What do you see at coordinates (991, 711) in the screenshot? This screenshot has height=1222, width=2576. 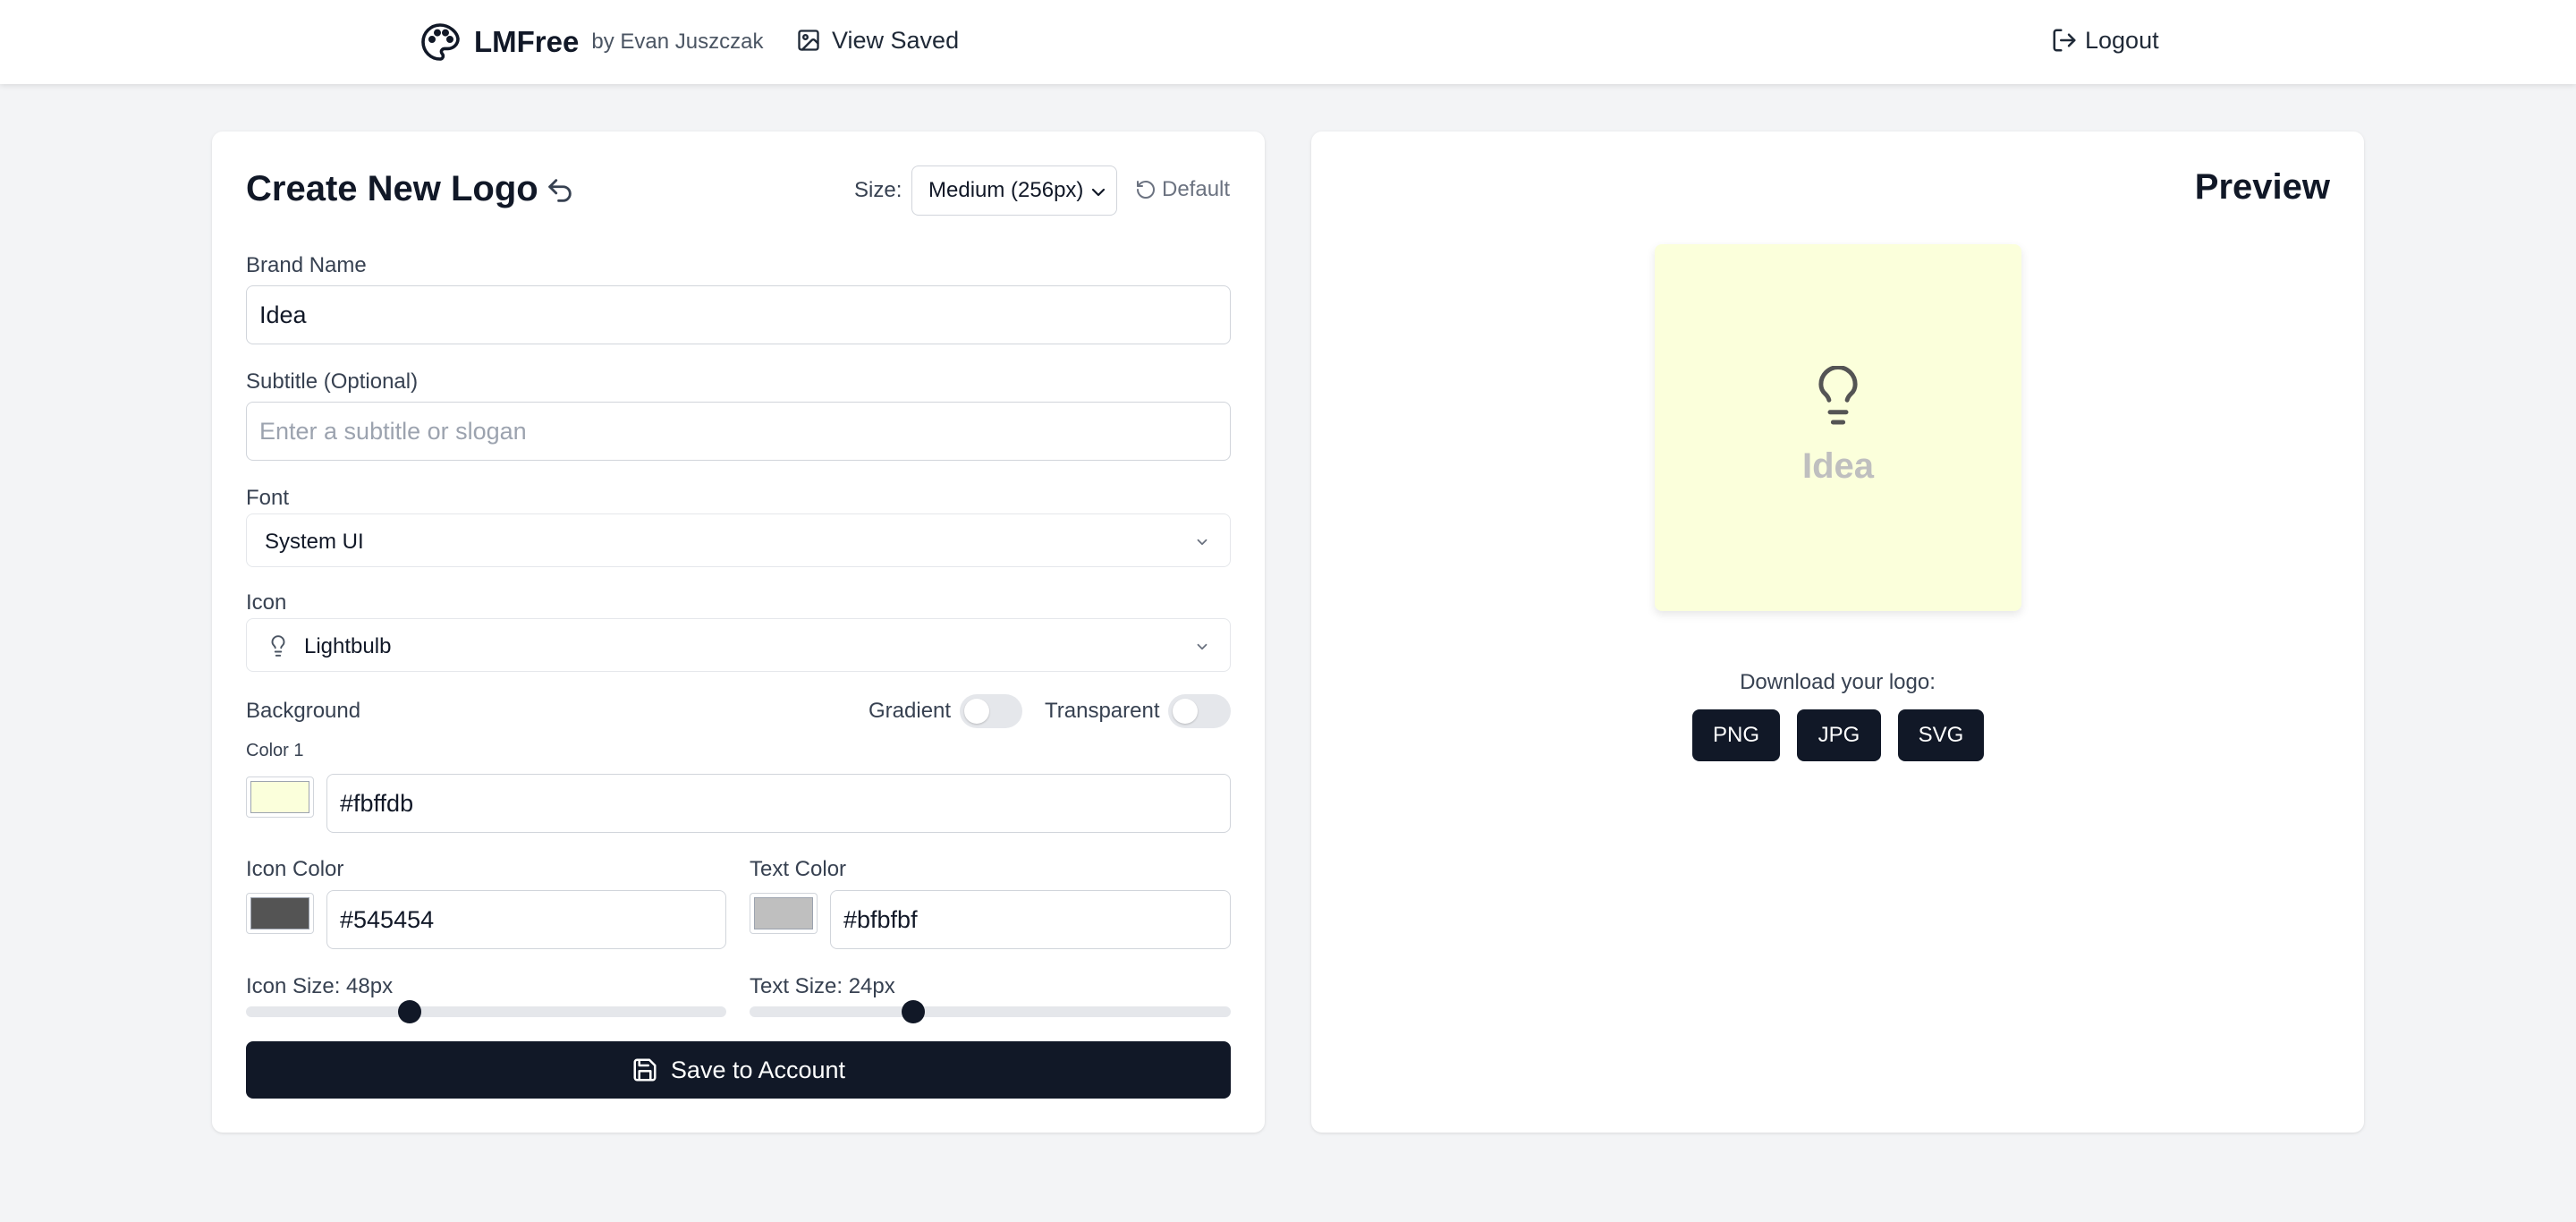 I see `gradient-toggle` at bounding box center [991, 711].